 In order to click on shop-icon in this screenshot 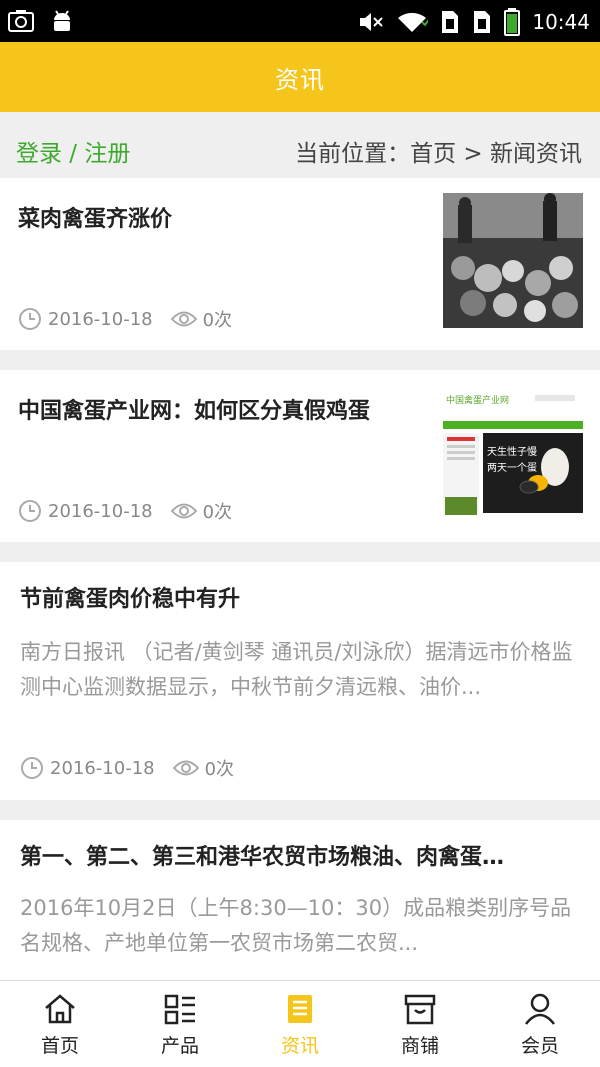, I will do `click(420, 1009)`.